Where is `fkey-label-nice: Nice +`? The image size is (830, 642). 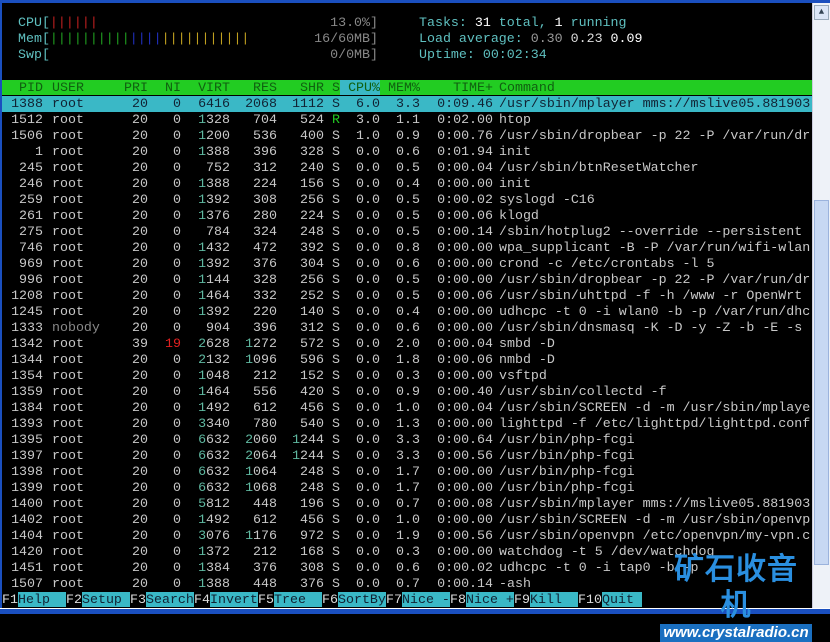 fkey-label-nice: Nice + is located at coordinates (490, 599).